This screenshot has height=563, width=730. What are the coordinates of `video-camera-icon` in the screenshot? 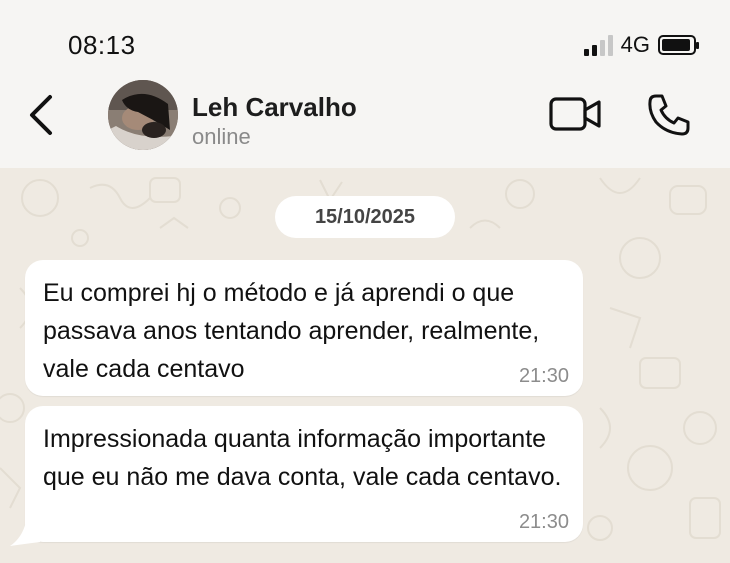 It's located at (575, 114).